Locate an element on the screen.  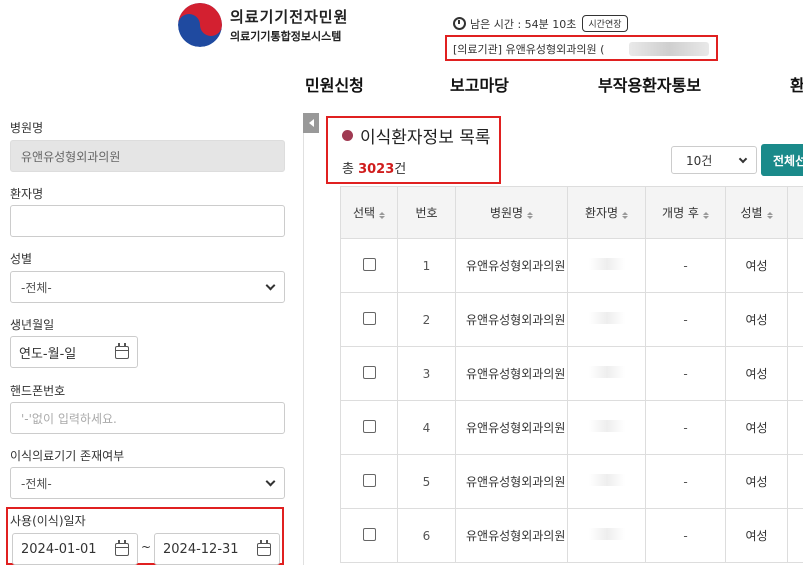
table-row: 2 유앤유성형외과의원 - 여성 is located at coordinates (571, 319).